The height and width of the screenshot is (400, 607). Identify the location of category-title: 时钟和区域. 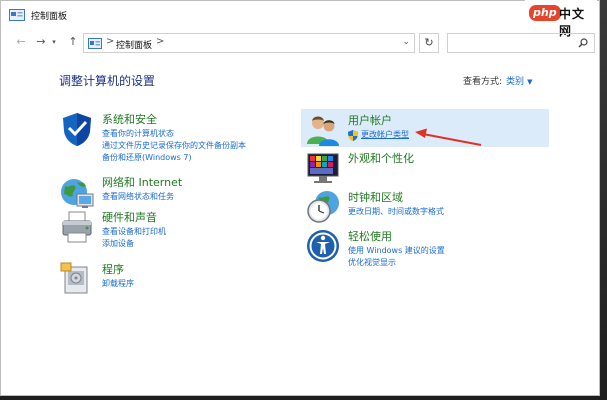
(375, 197).